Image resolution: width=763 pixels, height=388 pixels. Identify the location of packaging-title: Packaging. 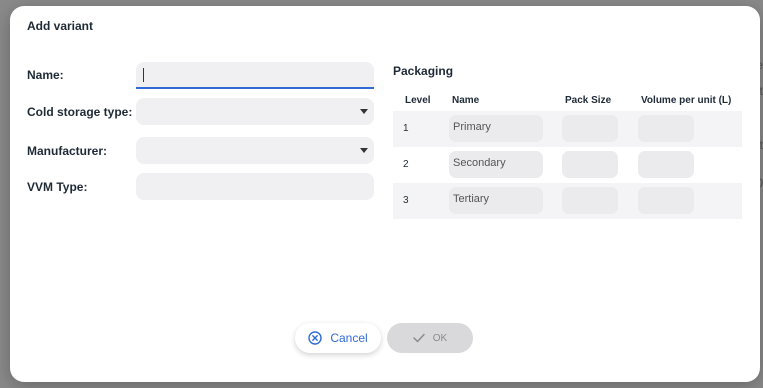
(423, 71).